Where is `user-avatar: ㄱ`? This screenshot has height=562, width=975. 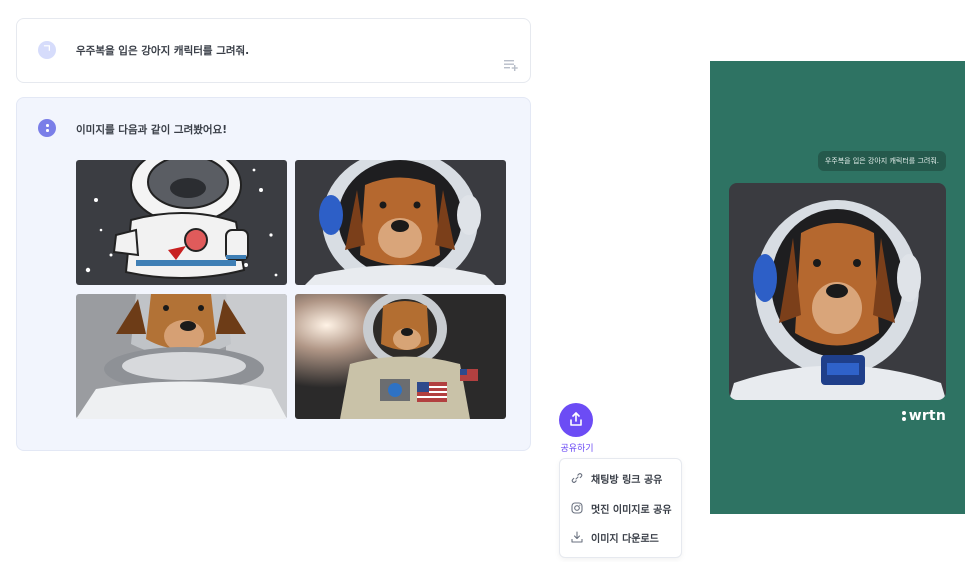
user-avatar: ㄱ is located at coordinates (47, 50).